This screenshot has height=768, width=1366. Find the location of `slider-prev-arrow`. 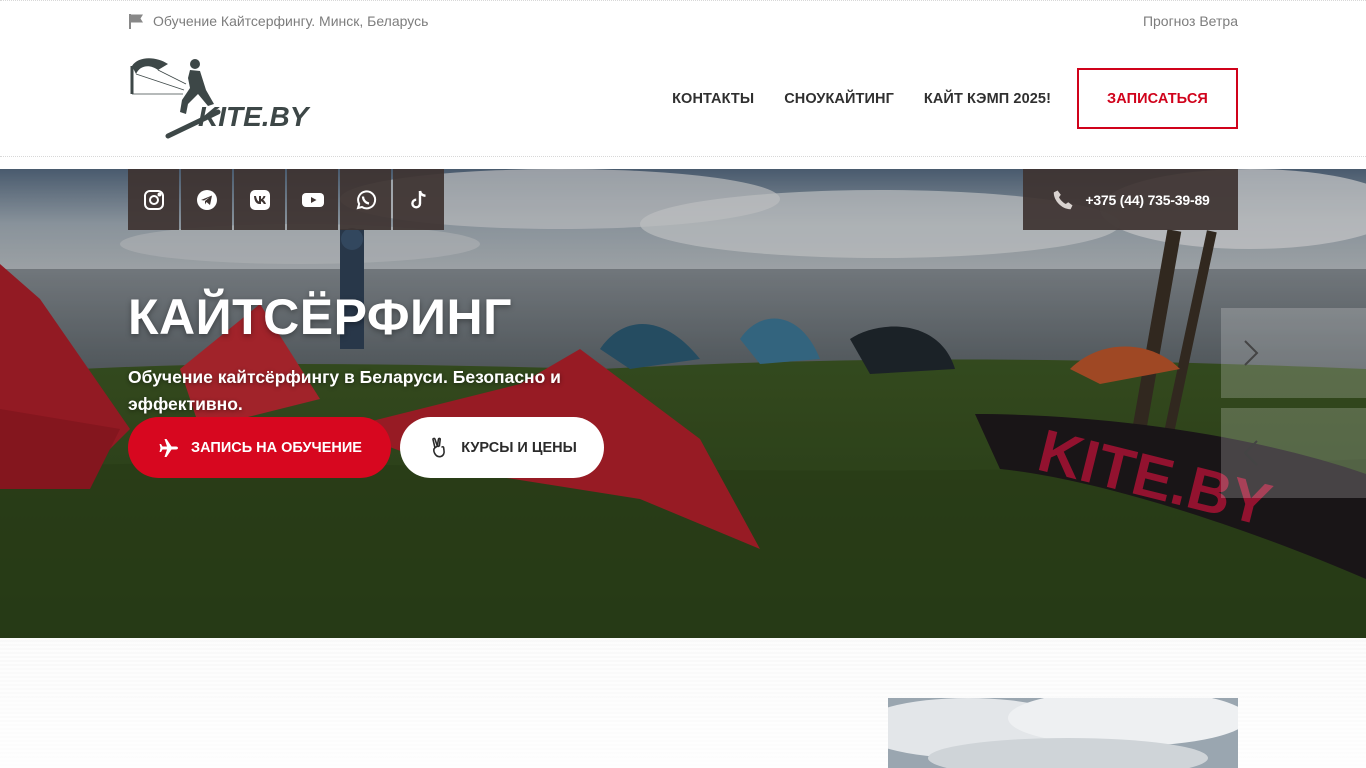

slider-prev-arrow is located at coordinates (1293, 353).